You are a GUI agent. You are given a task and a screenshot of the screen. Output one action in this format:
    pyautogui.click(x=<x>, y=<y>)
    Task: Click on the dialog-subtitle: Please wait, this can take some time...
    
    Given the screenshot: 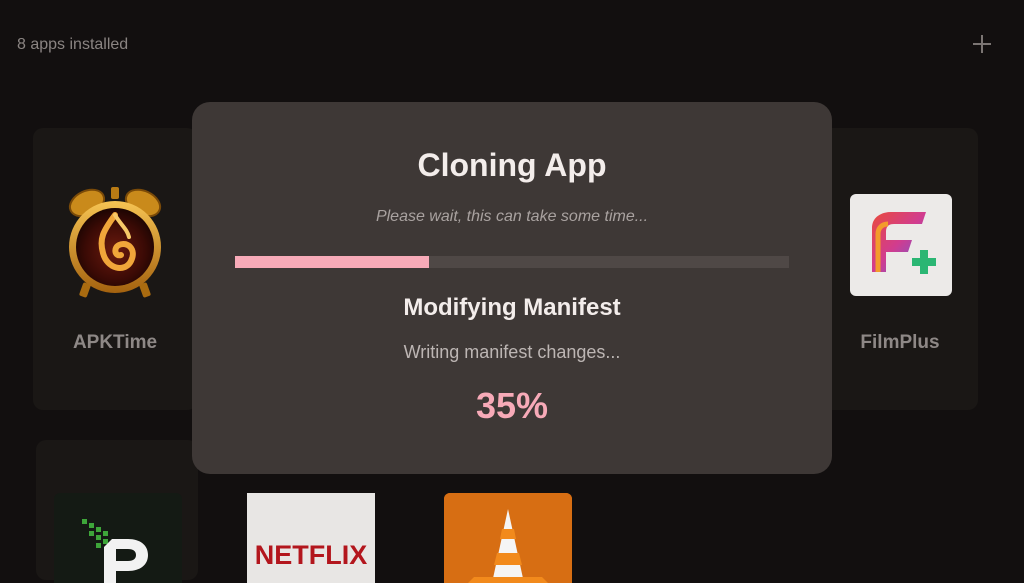 What is the action you would take?
    pyautogui.click(x=512, y=216)
    